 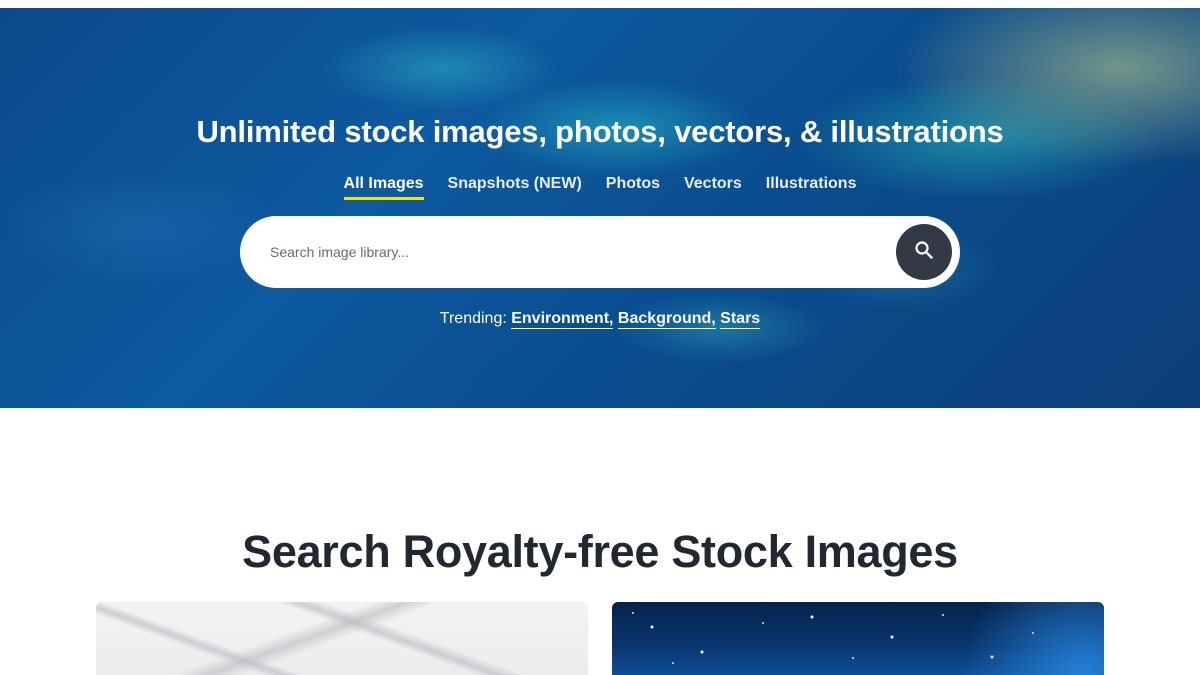 I want to click on search-icon, so click(x=924, y=252).